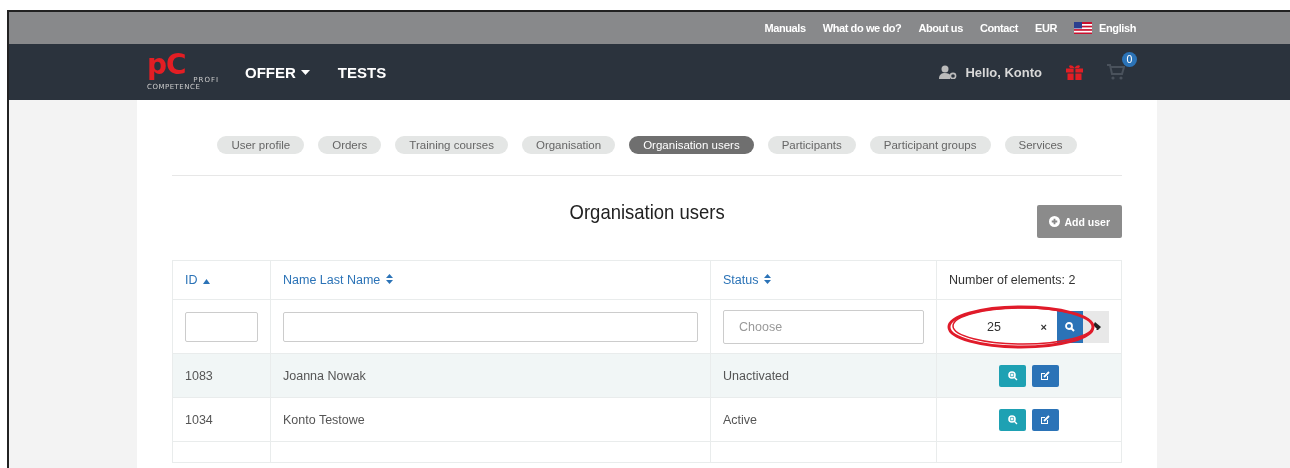 Image resolution: width=1290 pixels, height=468 pixels. I want to click on plus-circle-icon, so click(1055, 221).